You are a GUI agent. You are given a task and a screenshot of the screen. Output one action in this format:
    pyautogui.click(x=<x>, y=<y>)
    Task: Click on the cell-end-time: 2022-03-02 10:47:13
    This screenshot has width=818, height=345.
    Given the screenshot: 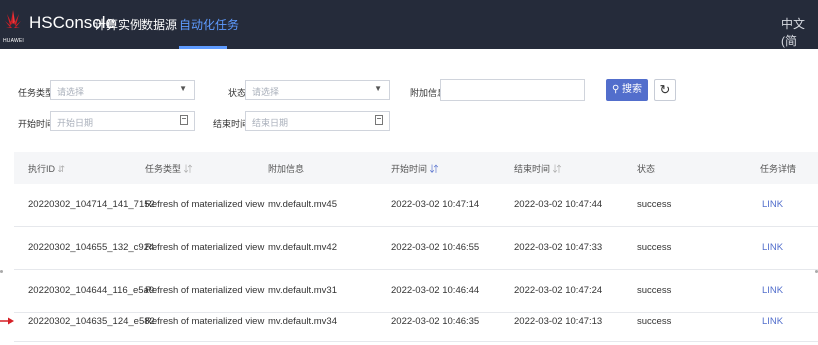 What is the action you would take?
    pyautogui.click(x=558, y=321)
    